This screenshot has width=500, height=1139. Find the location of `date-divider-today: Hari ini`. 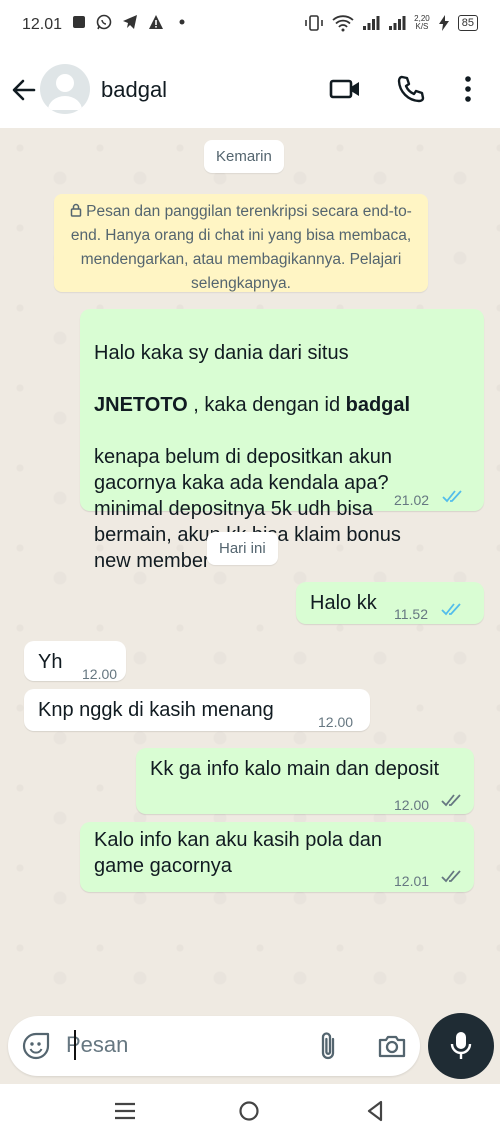

date-divider-today: Hari ini is located at coordinates (242, 548).